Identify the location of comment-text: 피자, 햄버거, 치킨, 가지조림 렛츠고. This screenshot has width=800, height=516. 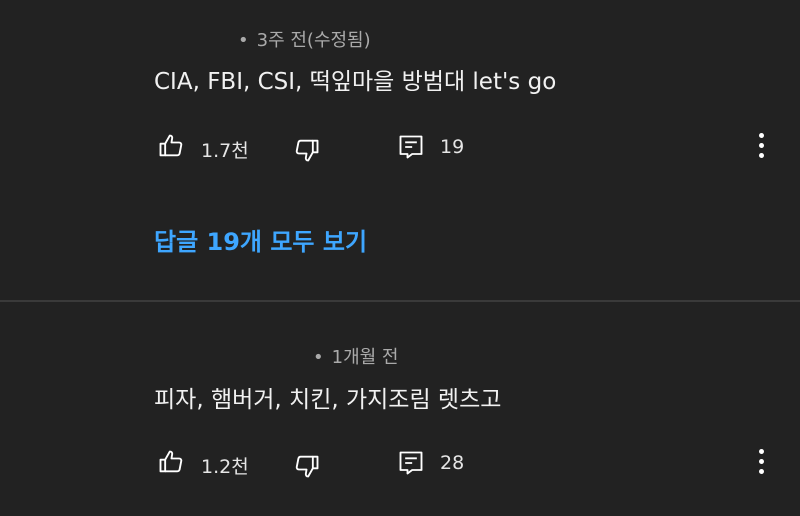
(328, 400).